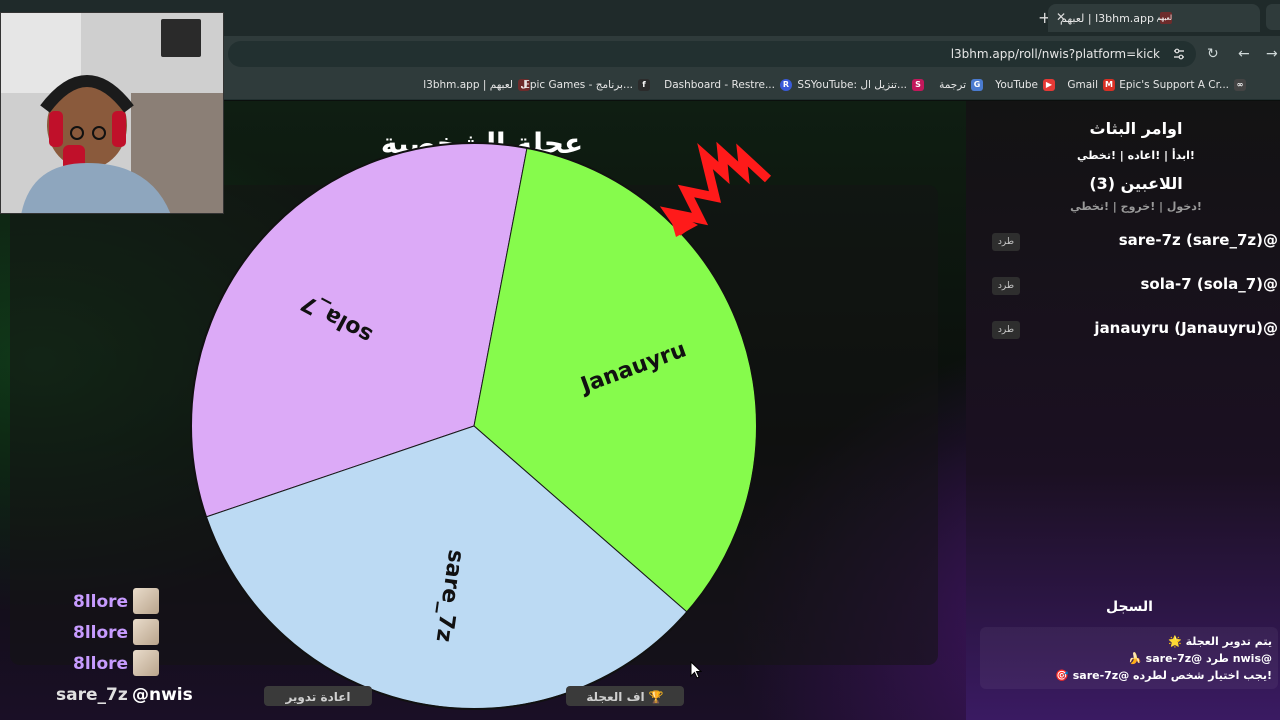 This screenshot has height=720, width=1280. Describe the element at coordinates (1209, 284) in the screenshot. I see `player-name: sola-7 (sola_7)@` at that location.